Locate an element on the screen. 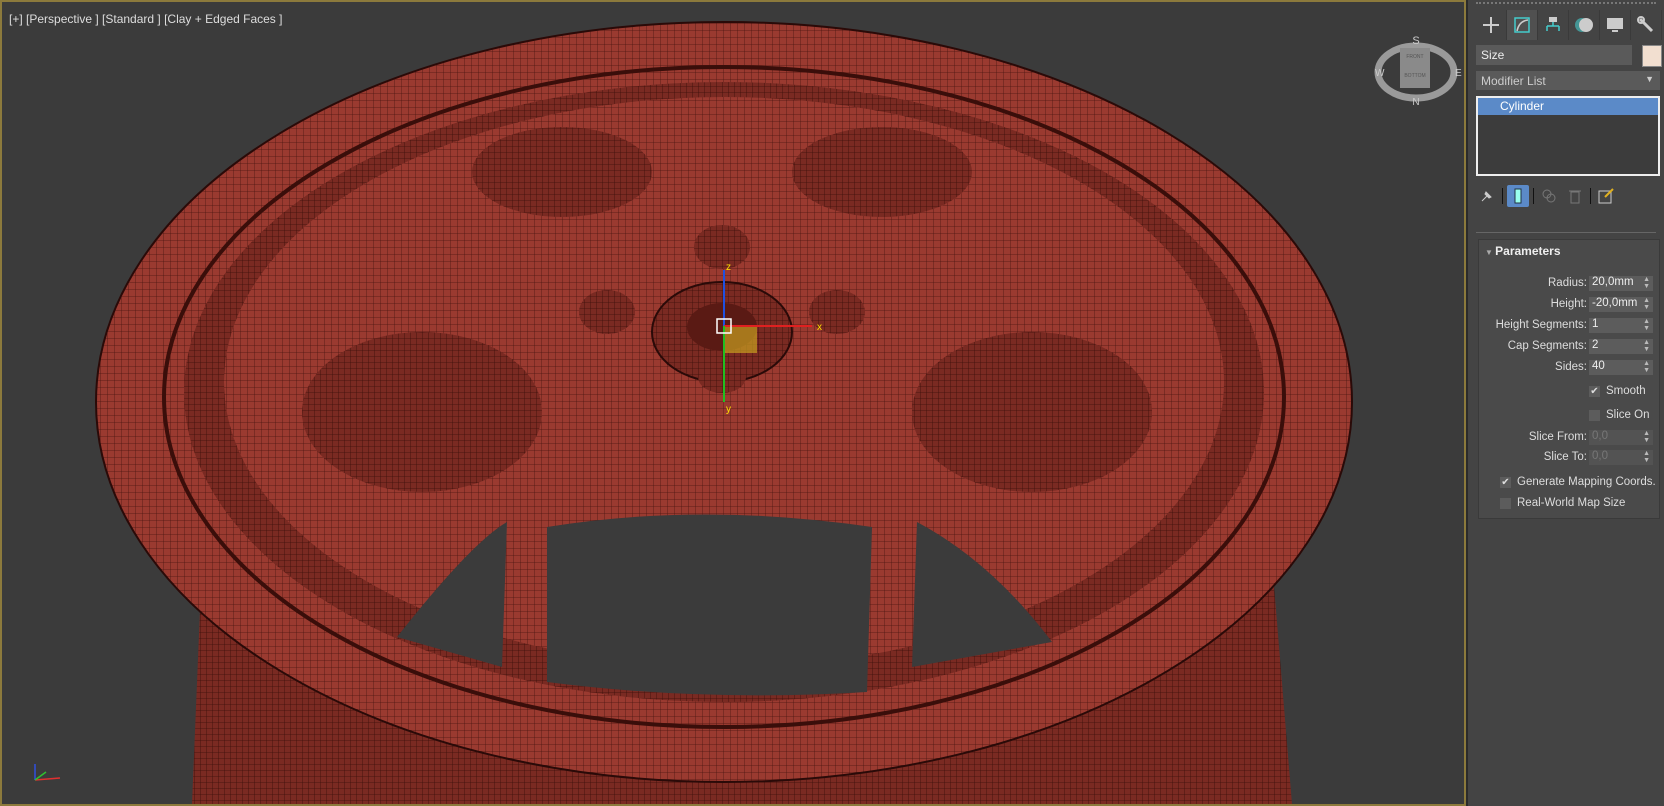  pin-icon is located at coordinates (1486, 196).